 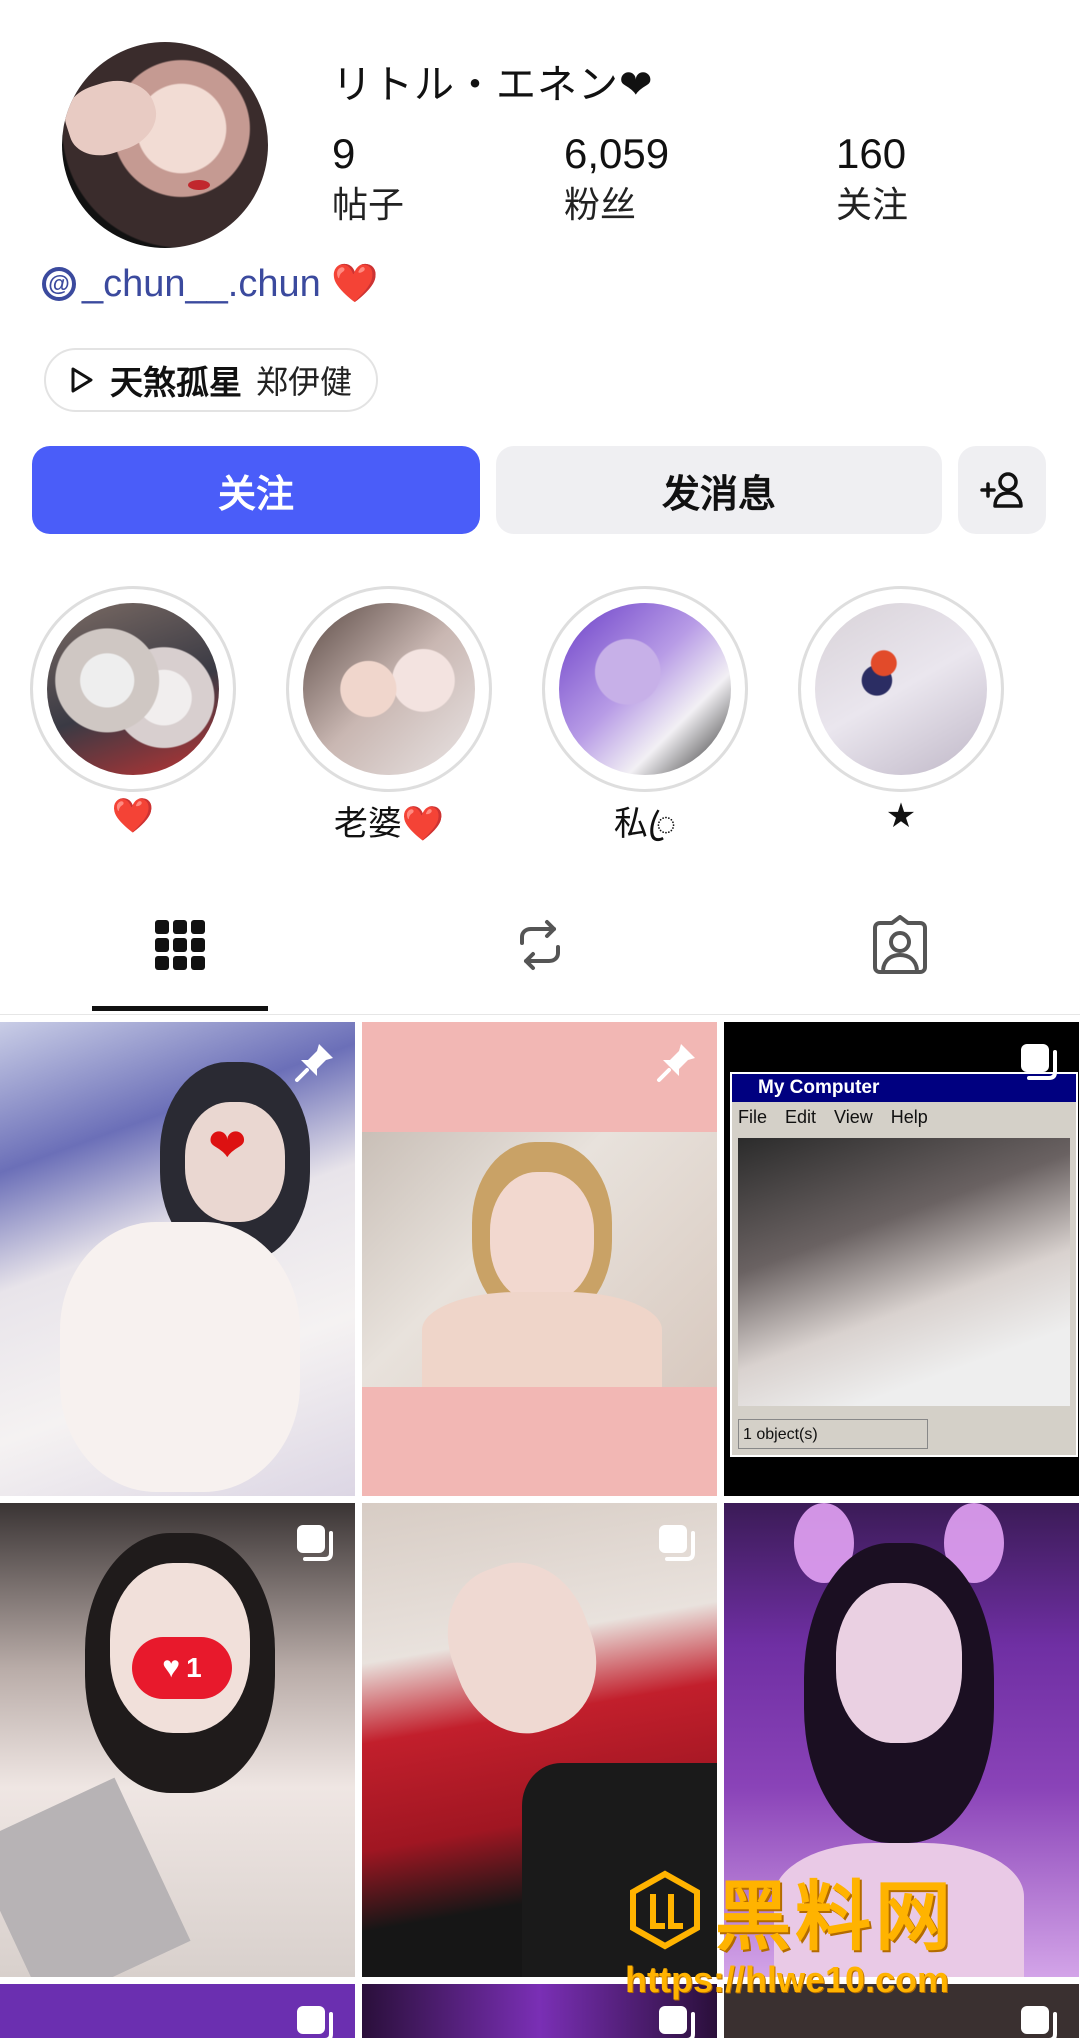 I want to click on heart-icon: ♥, so click(x=171, y=1667).